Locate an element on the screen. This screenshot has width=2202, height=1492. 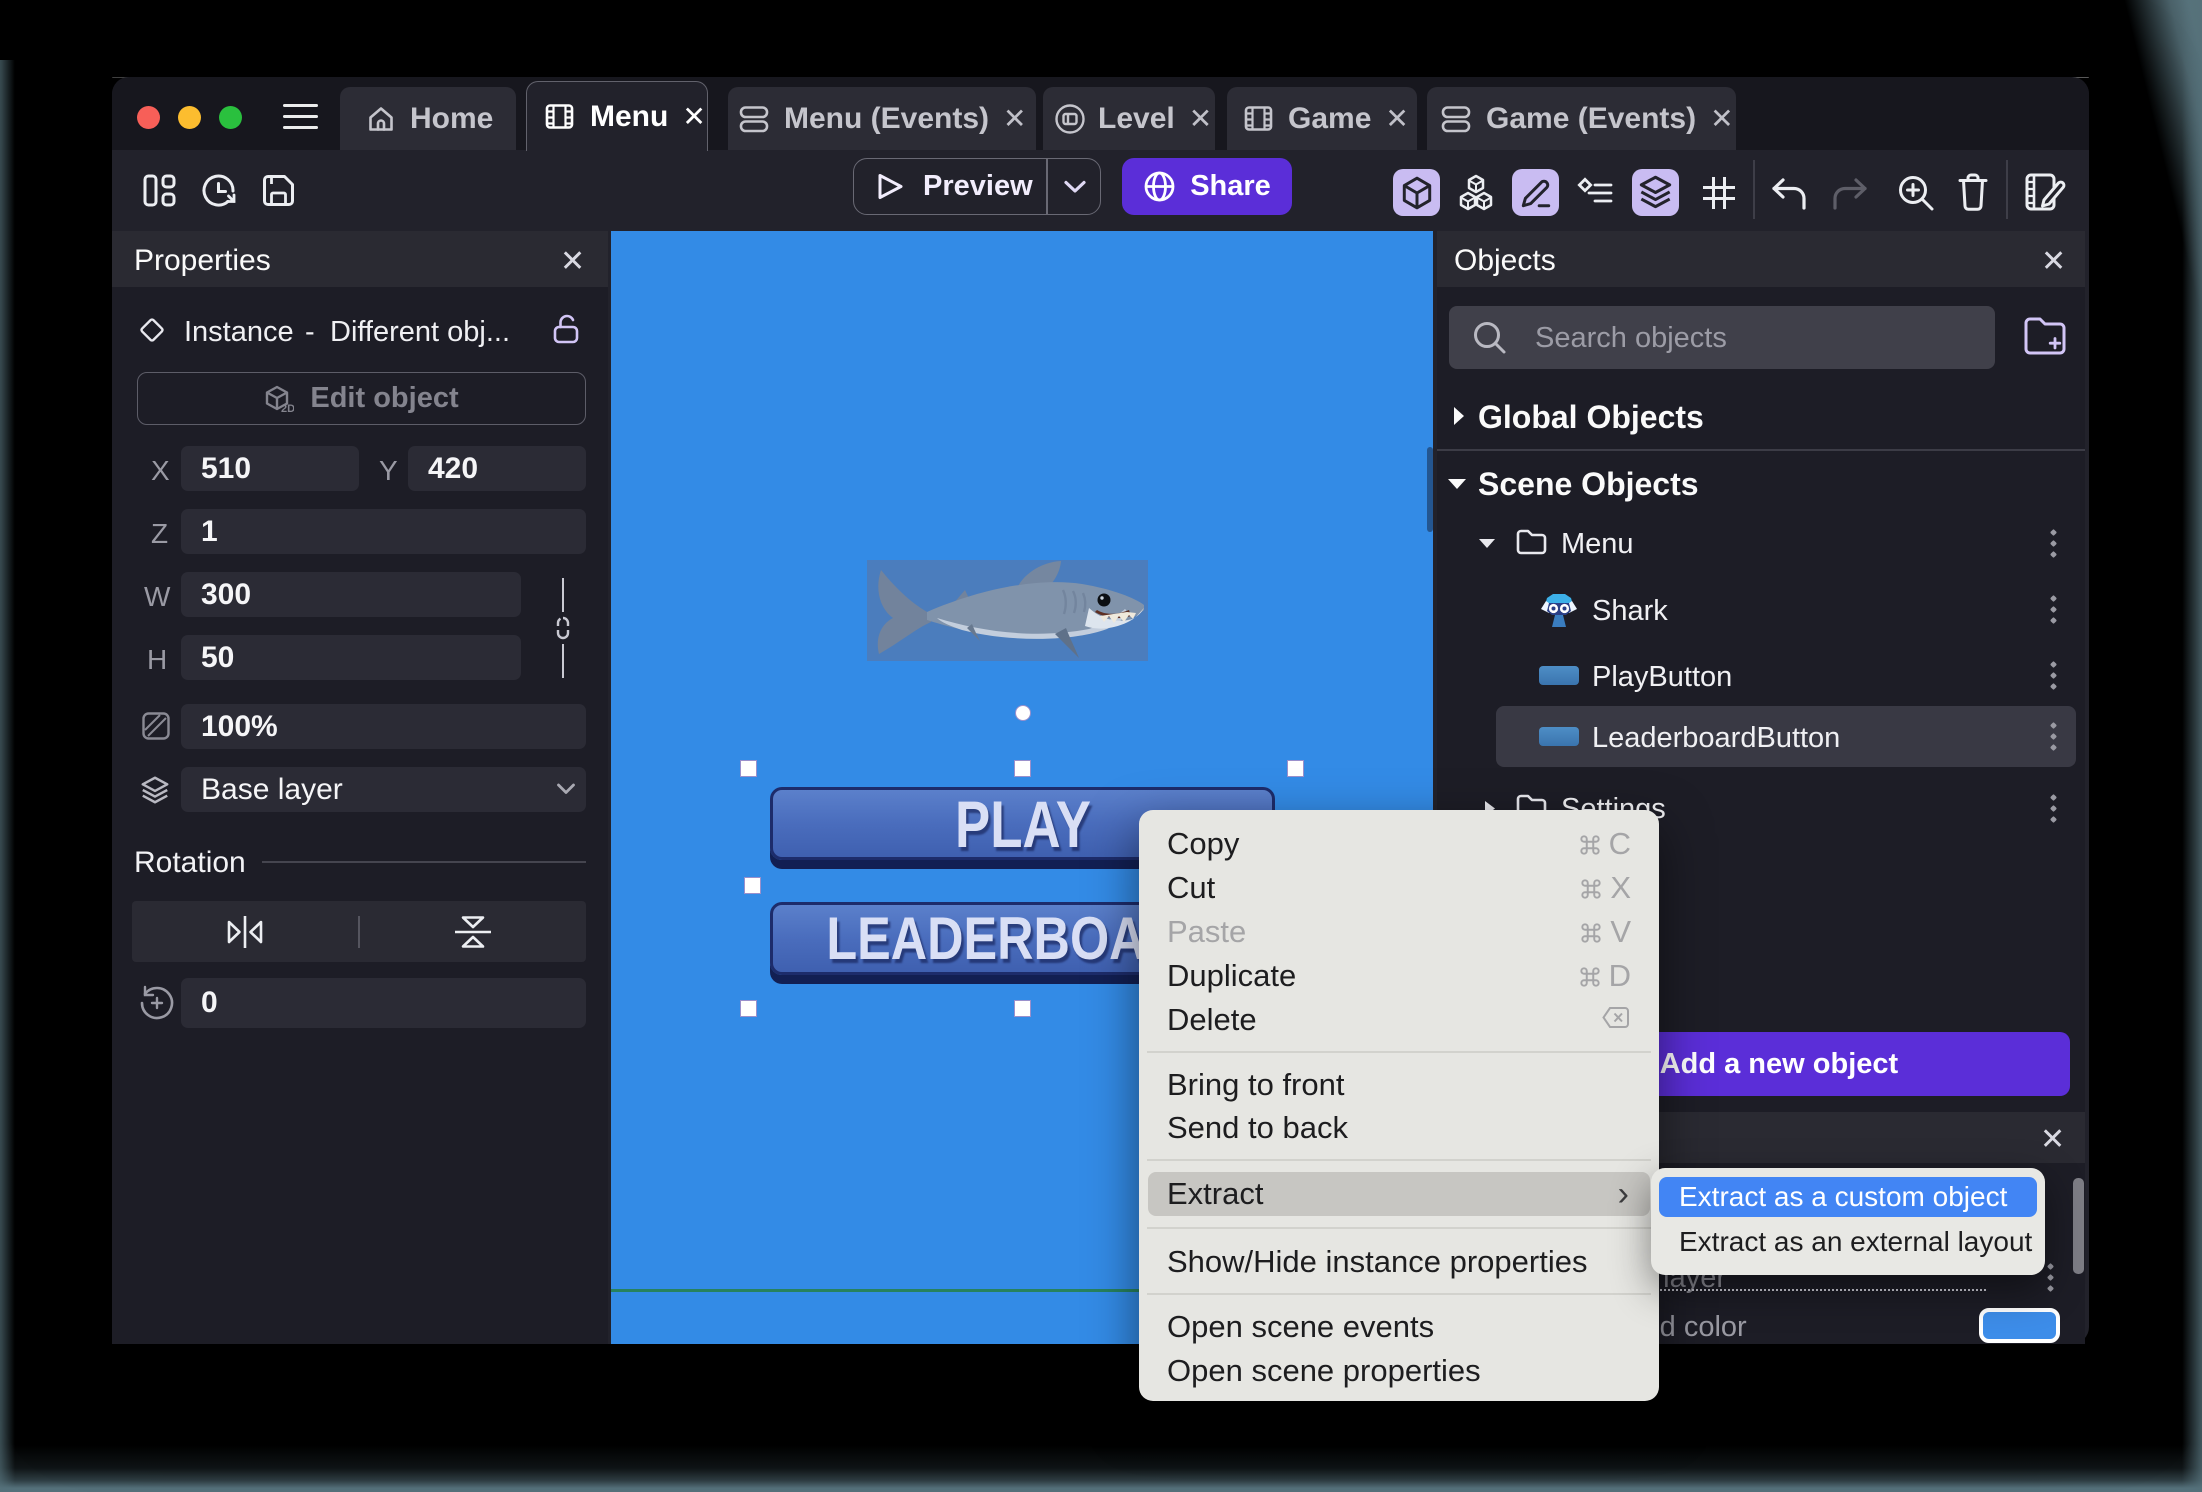
svg-text: 2D is located at coordinates (287, 408).